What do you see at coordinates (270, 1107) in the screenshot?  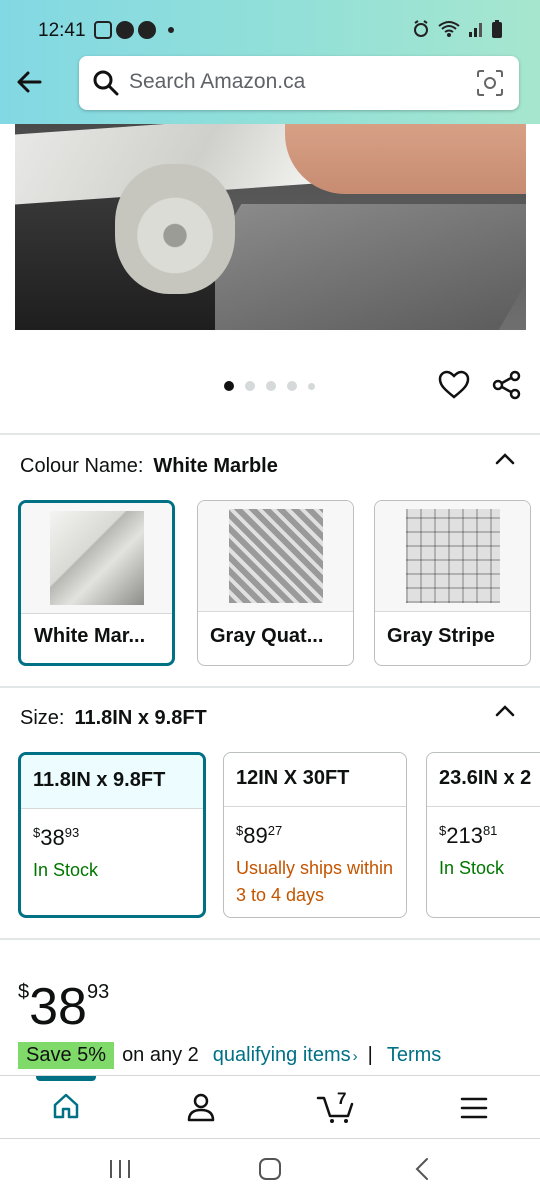 I see `bottom-nav` at bounding box center [270, 1107].